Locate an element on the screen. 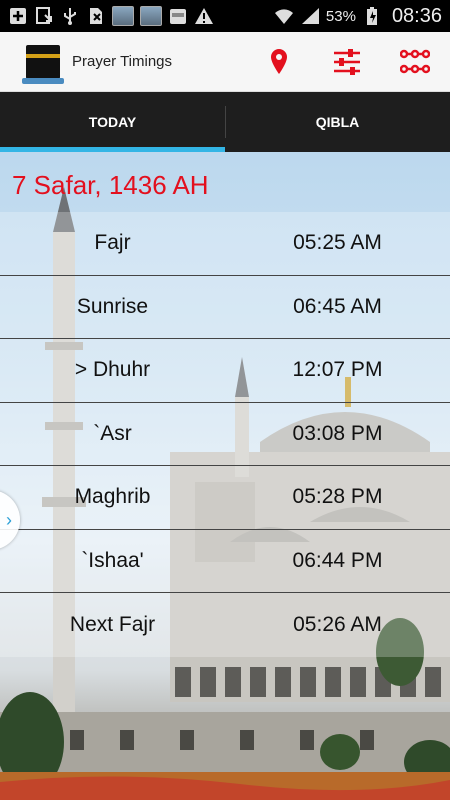 The height and width of the screenshot is (800, 450). wifi-icon is located at coordinates (284, 16).